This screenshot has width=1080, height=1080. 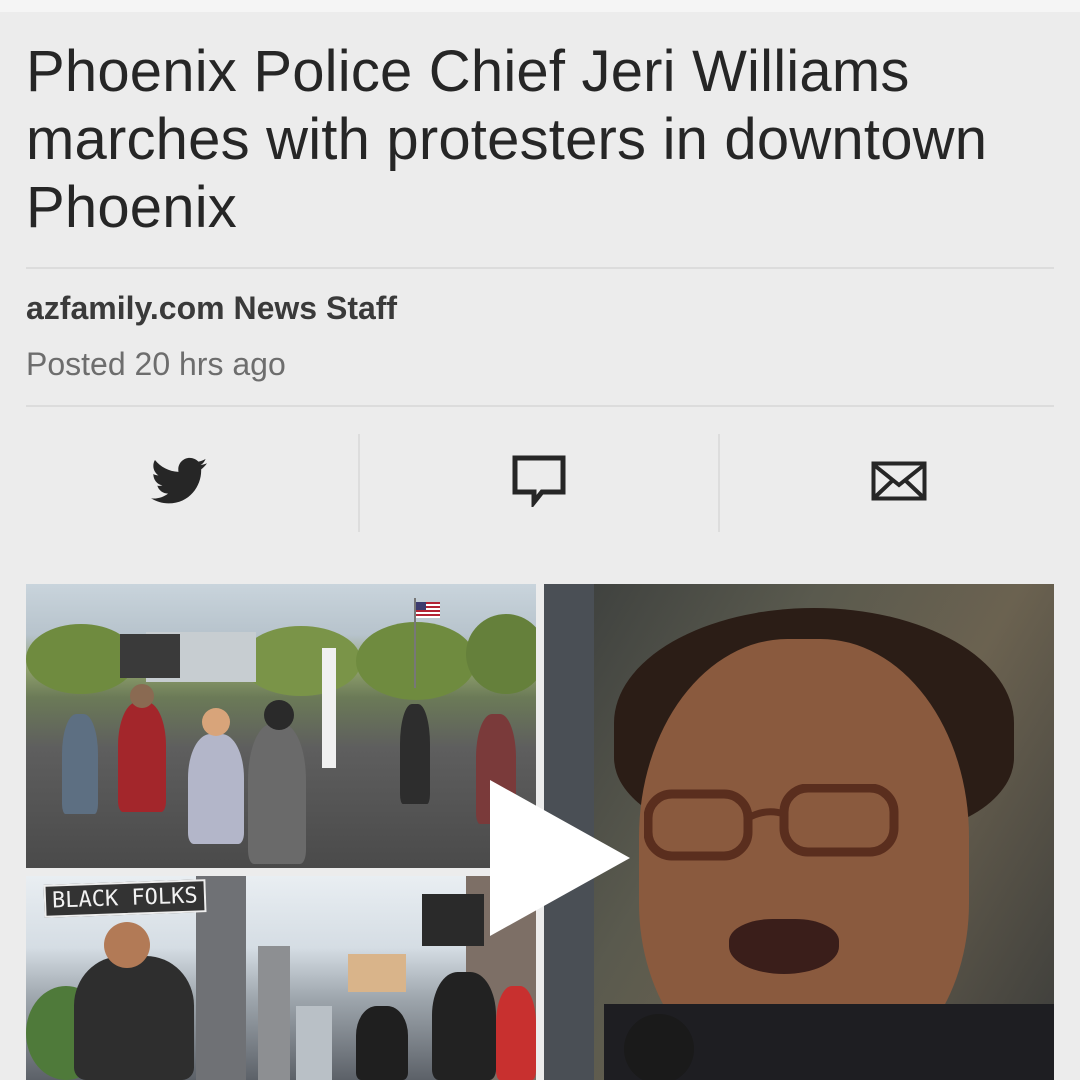 I want to click on comment-button, so click(x=539, y=483).